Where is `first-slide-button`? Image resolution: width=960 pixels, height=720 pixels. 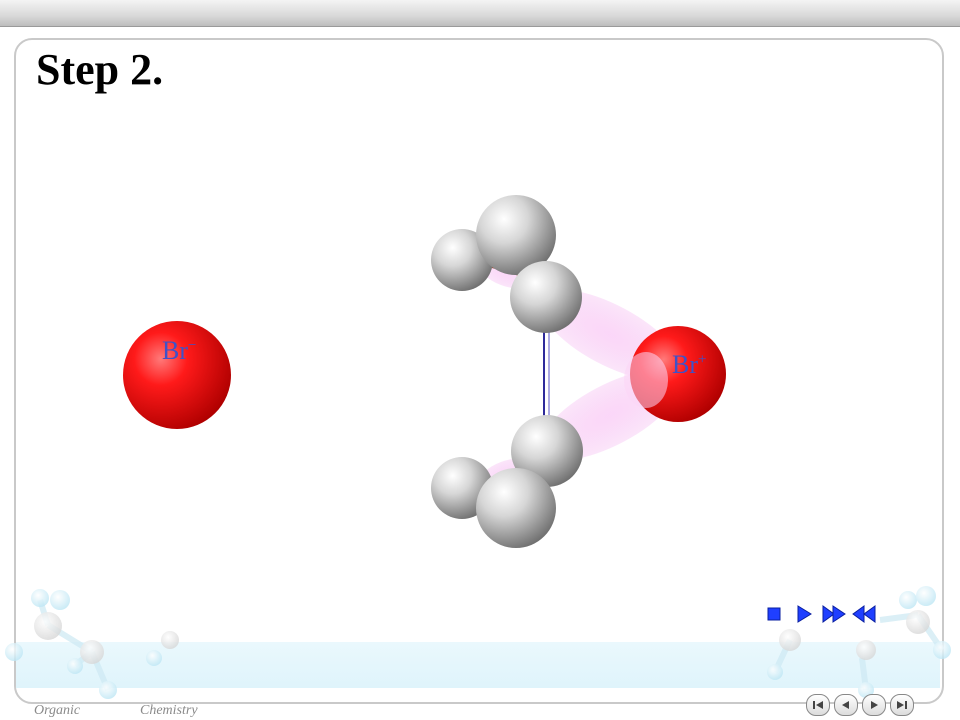 first-slide-button is located at coordinates (818, 705).